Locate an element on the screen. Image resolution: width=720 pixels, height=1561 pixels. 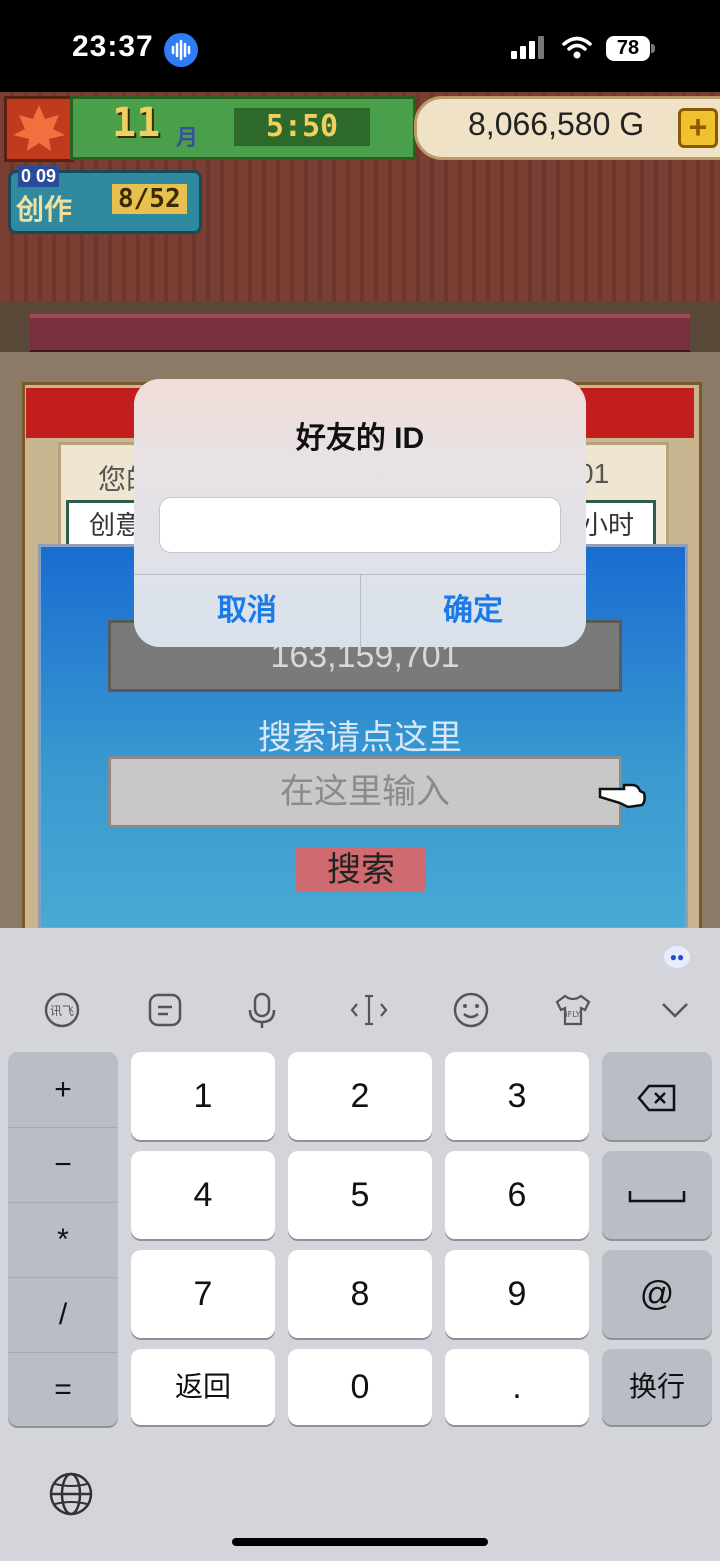
alert-title: 好友的 ID is located at coordinates (360, 438).